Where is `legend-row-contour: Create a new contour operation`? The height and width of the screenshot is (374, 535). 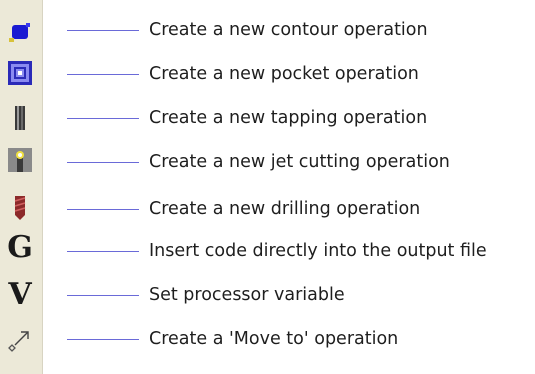
legend-row-contour: Create a new contour operation is located at coordinates (267, 30).